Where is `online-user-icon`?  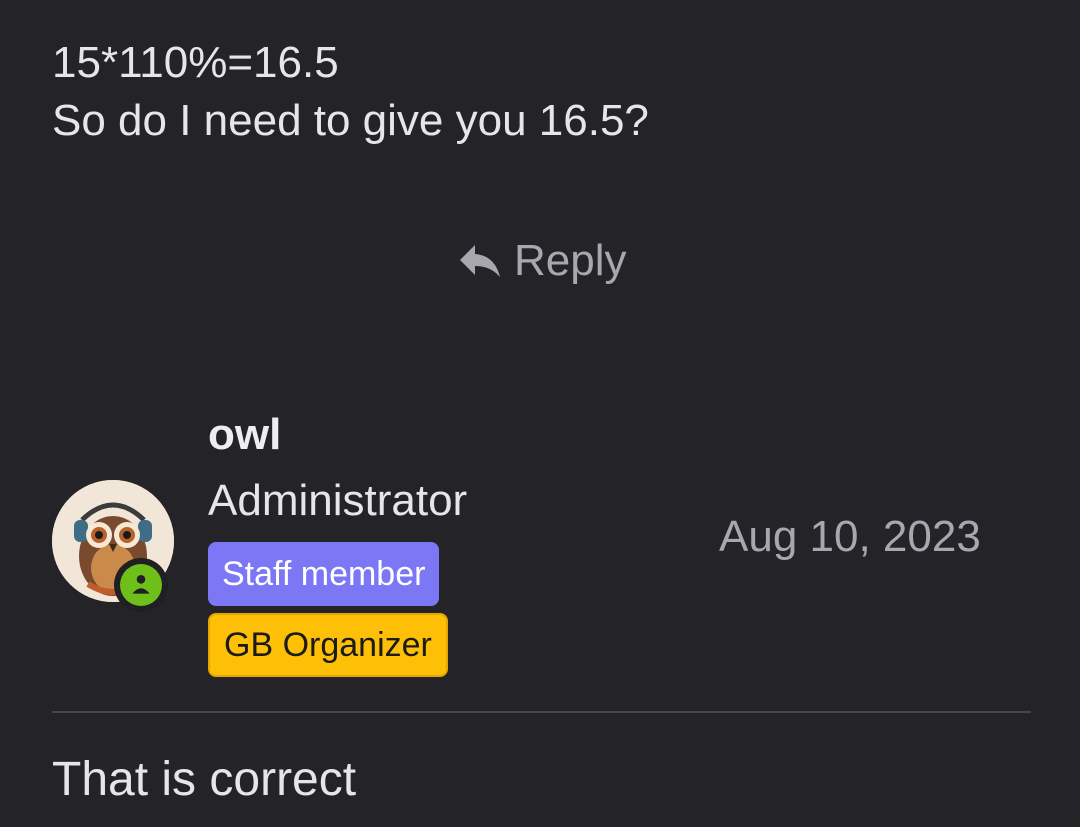 online-user-icon is located at coordinates (141, 584).